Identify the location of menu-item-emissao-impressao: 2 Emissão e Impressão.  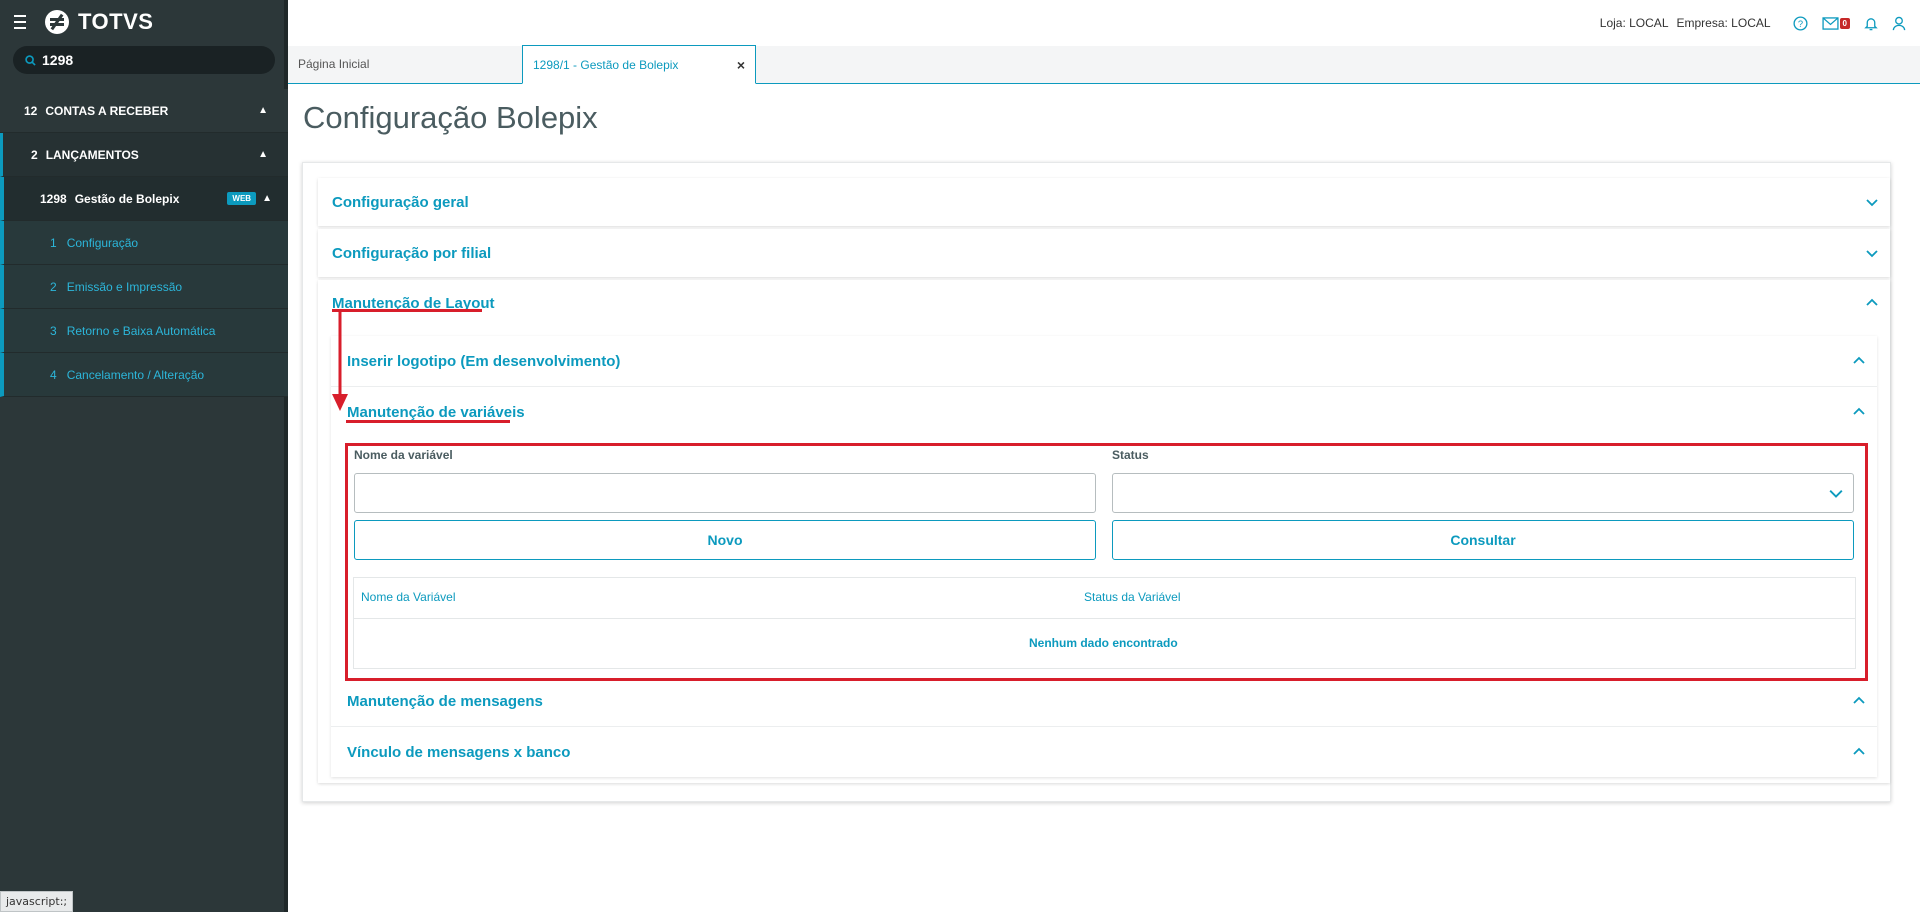
(144, 287).